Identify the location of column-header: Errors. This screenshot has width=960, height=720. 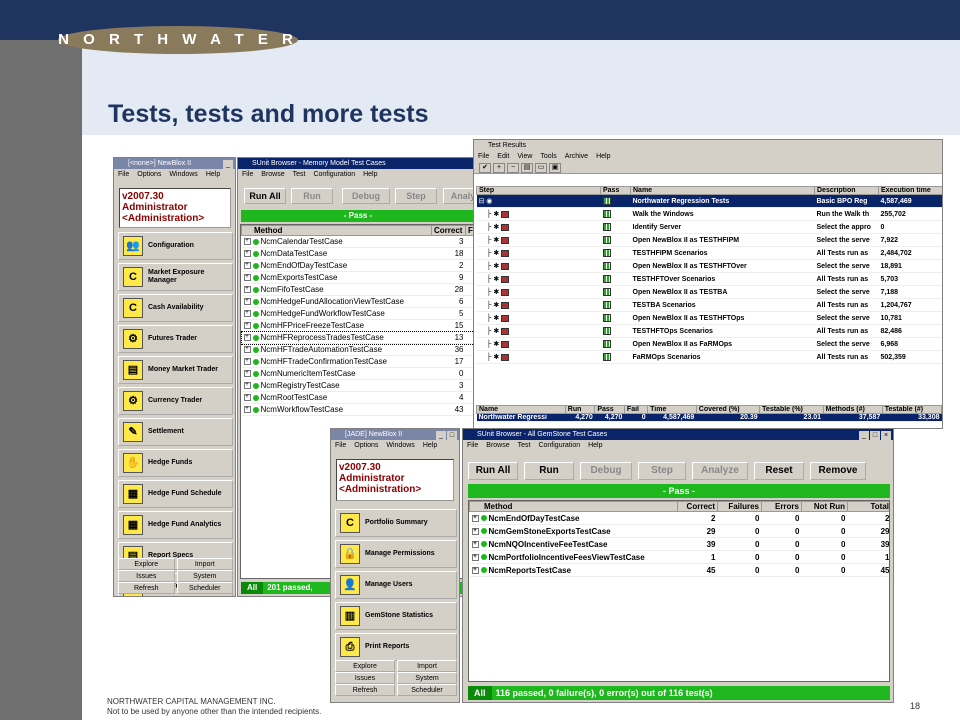
(781, 506).